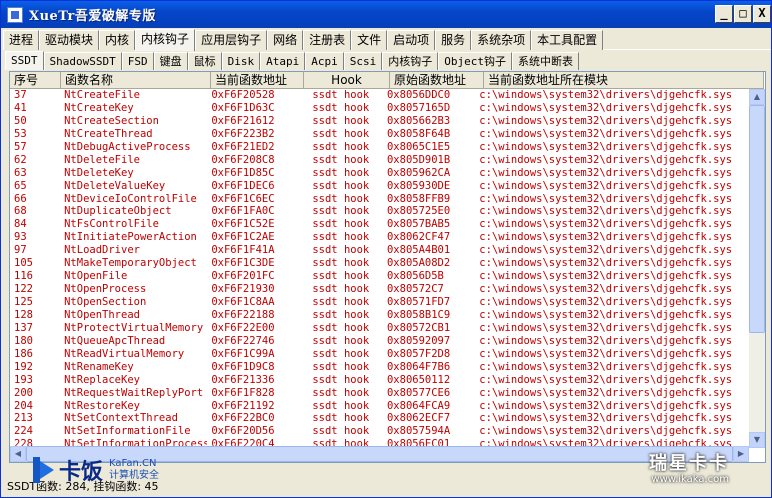 This screenshot has width=772, height=498. What do you see at coordinates (165, 40) in the screenshot?
I see `tab-kernel-hooks: 内核钩子` at bounding box center [165, 40].